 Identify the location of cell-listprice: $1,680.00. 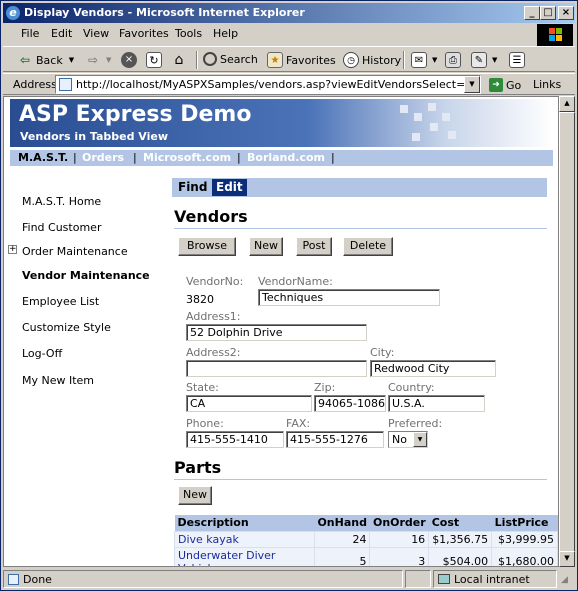
(524, 556).